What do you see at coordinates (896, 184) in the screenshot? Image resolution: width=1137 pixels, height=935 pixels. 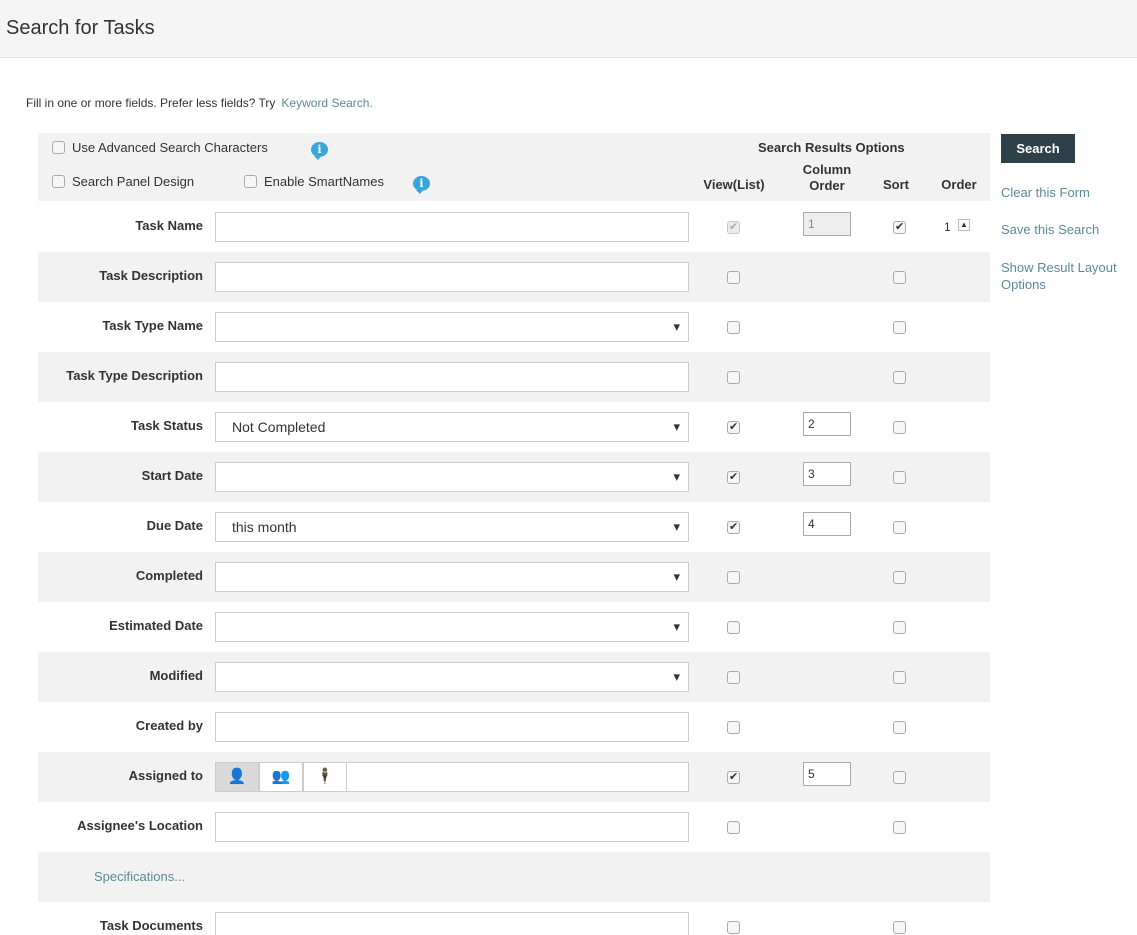 I see `sort-header: Sort` at bounding box center [896, 184].